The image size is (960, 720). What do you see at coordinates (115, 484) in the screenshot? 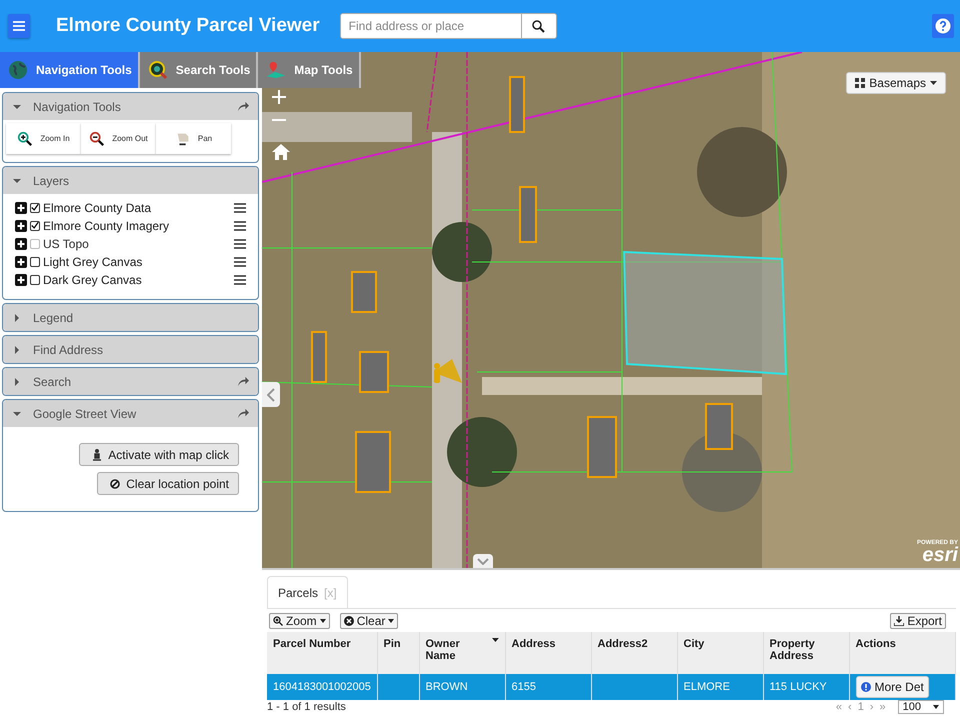
I see `prohibited-icon` at bounding box center [115, 484].